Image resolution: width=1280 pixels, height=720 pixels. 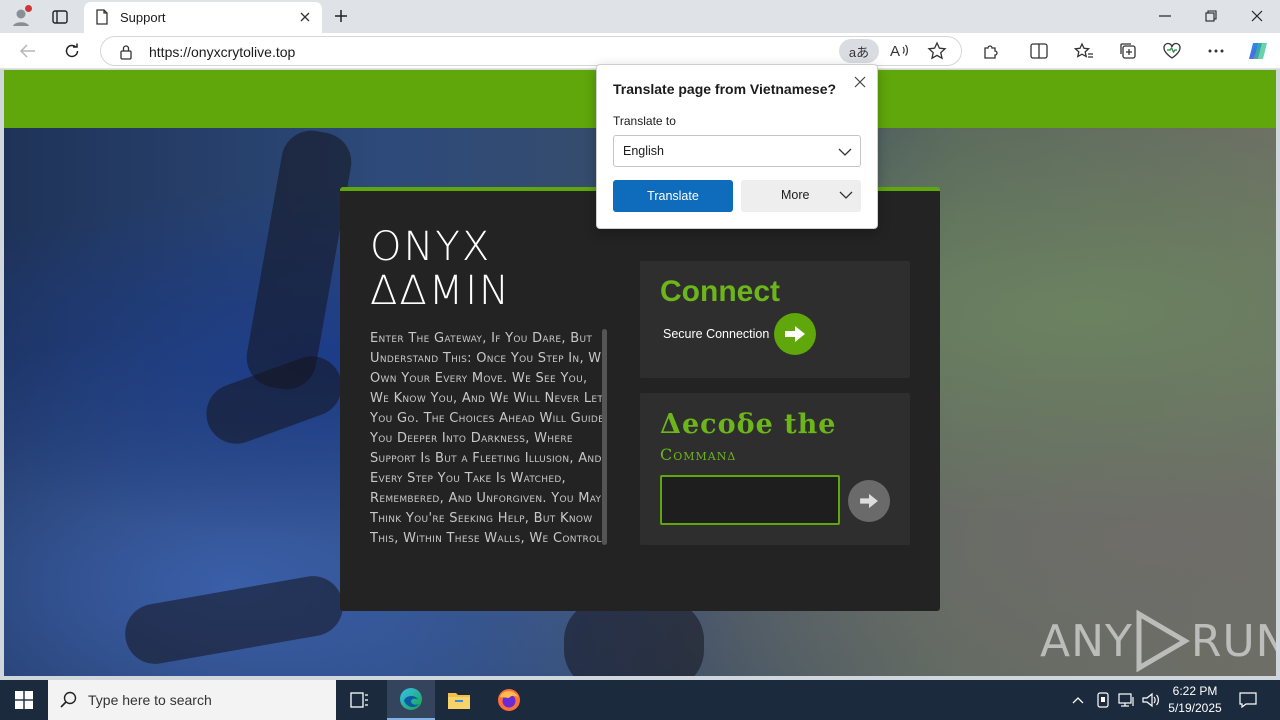 I want to click on browser-essentials-icon, so click(x=1172, y=51).